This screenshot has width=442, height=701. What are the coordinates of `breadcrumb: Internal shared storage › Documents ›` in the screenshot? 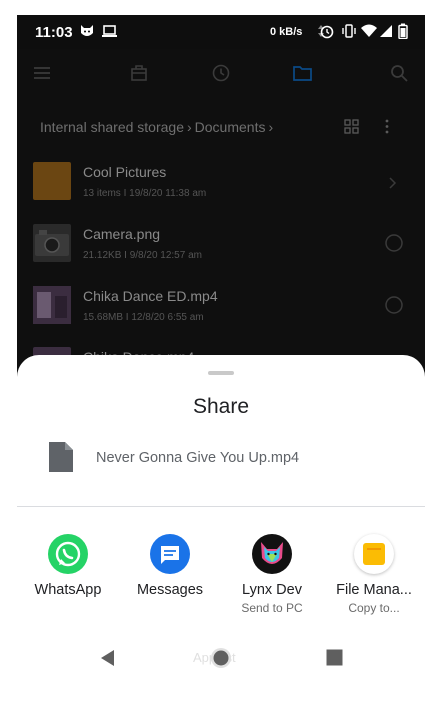 It's located at (158, 127).